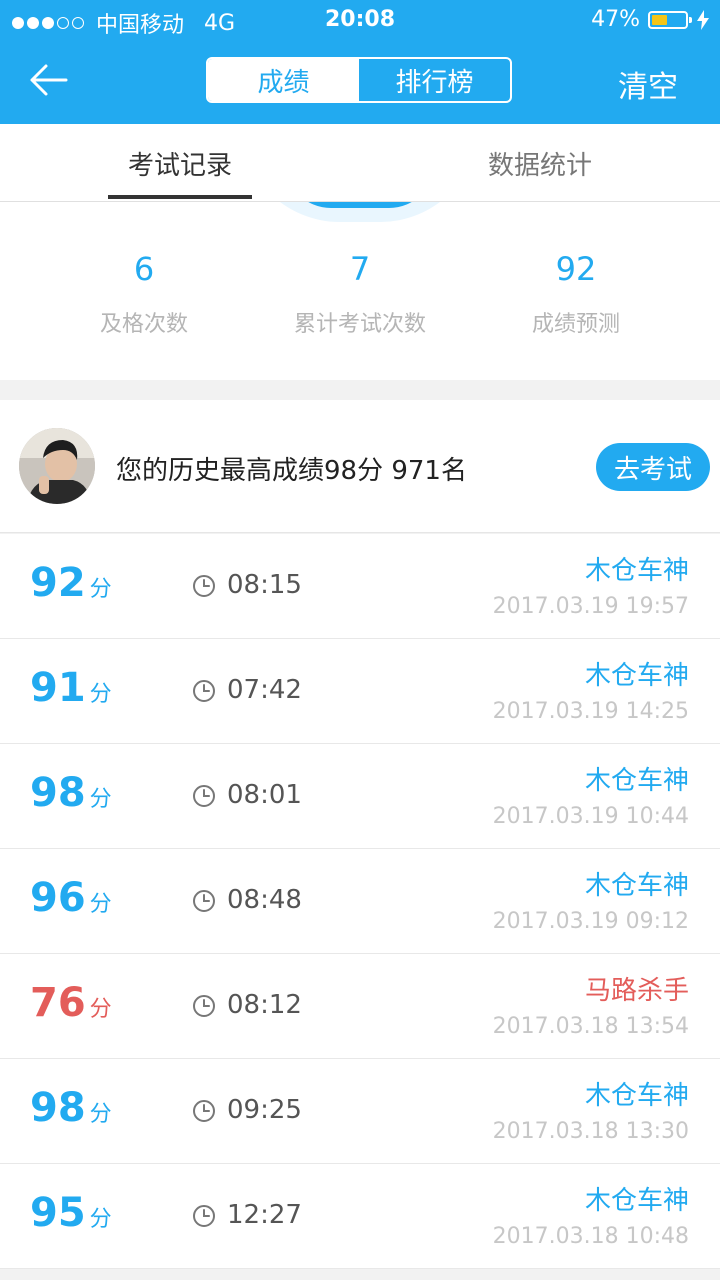  I want to click on record-duration: 08:48, so click(264, 900).